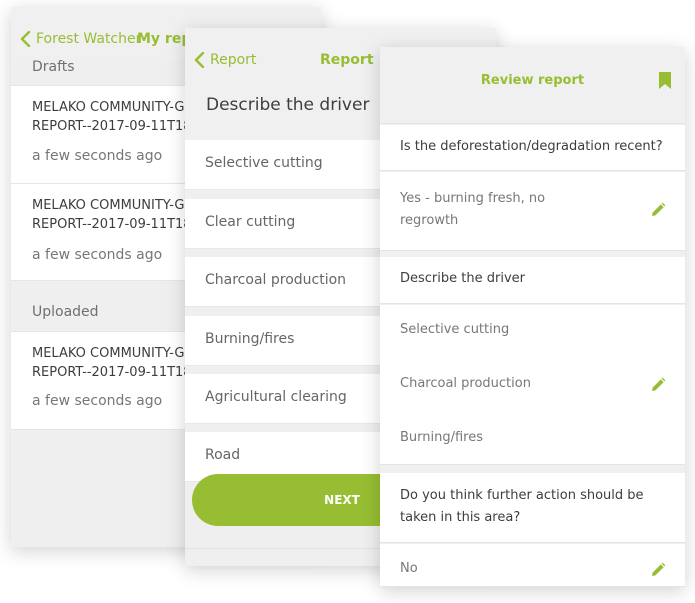  What do you see at coordinates (276, 397) in the screenshot?
I see `option-label: Agricultural clearing` at bounding box center [276, 397].